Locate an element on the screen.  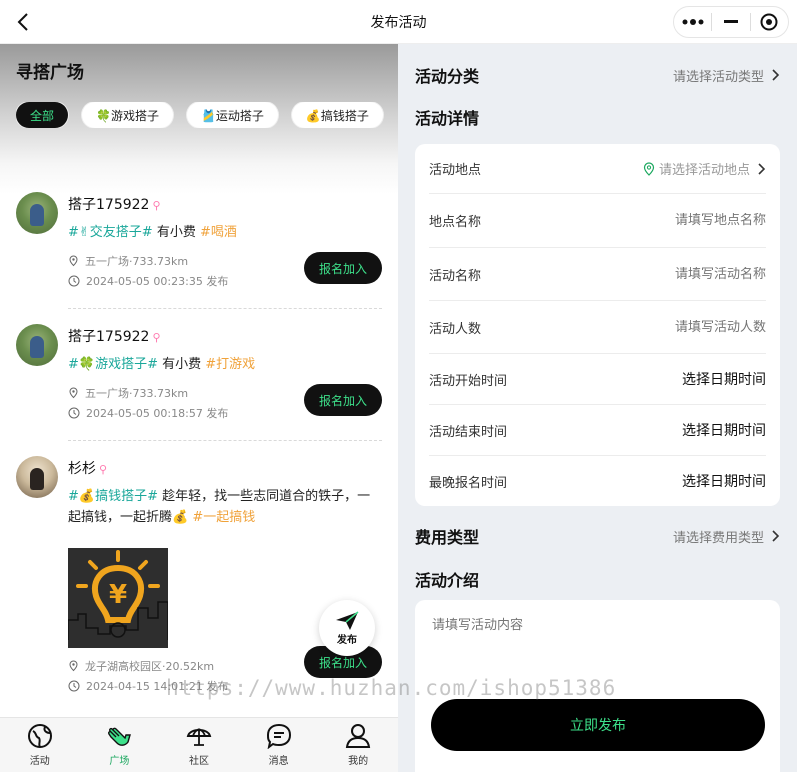
fee-selector: 费用类型 请选择费用类型 is located at coordinates (597, 536).